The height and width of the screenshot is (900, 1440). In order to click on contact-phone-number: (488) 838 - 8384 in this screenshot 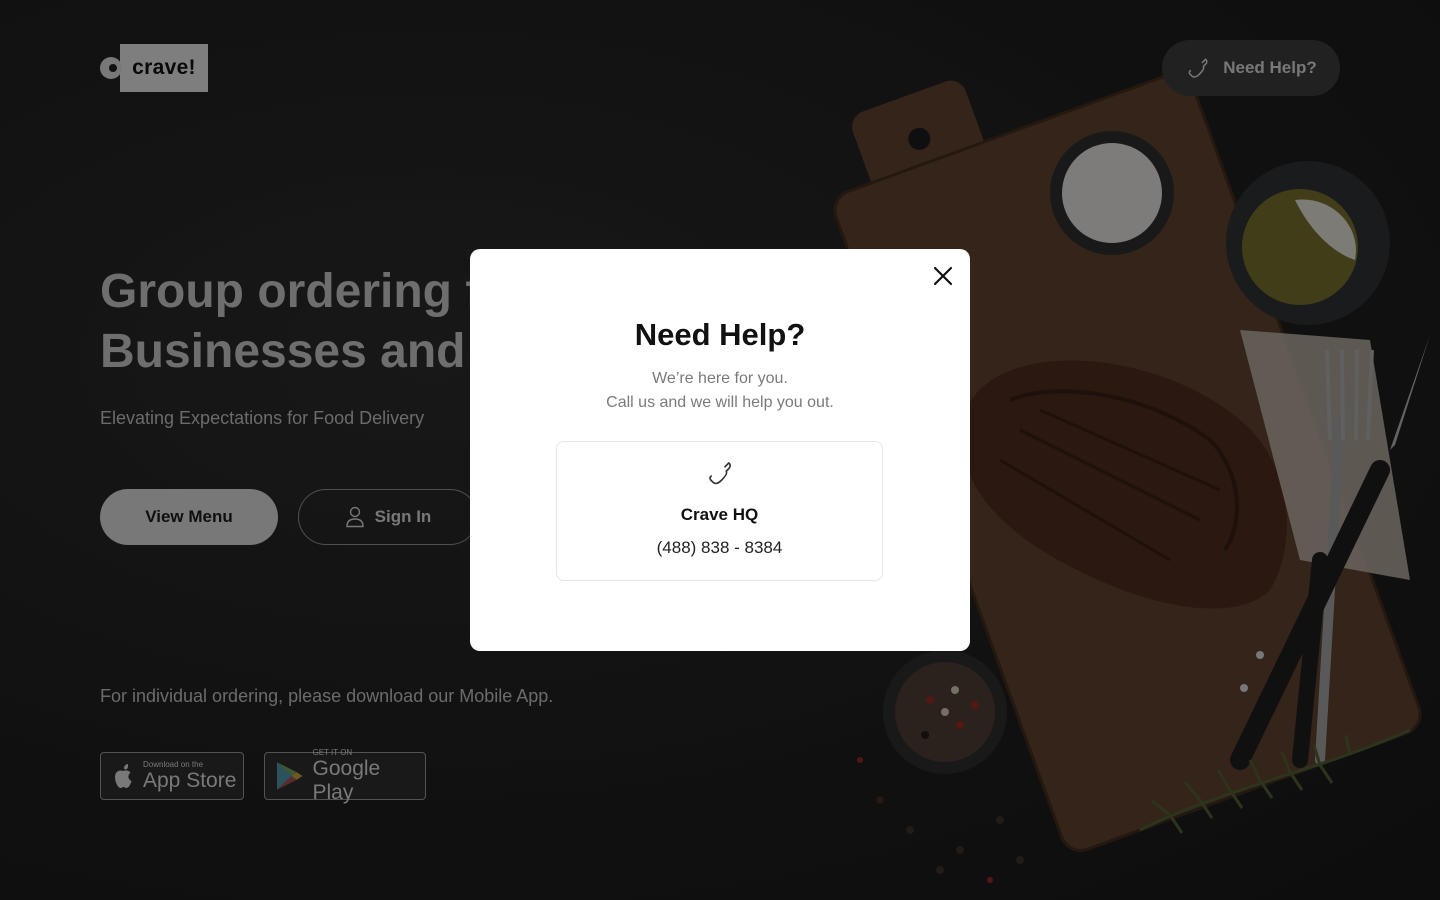, I will do `click(719, 548)`.